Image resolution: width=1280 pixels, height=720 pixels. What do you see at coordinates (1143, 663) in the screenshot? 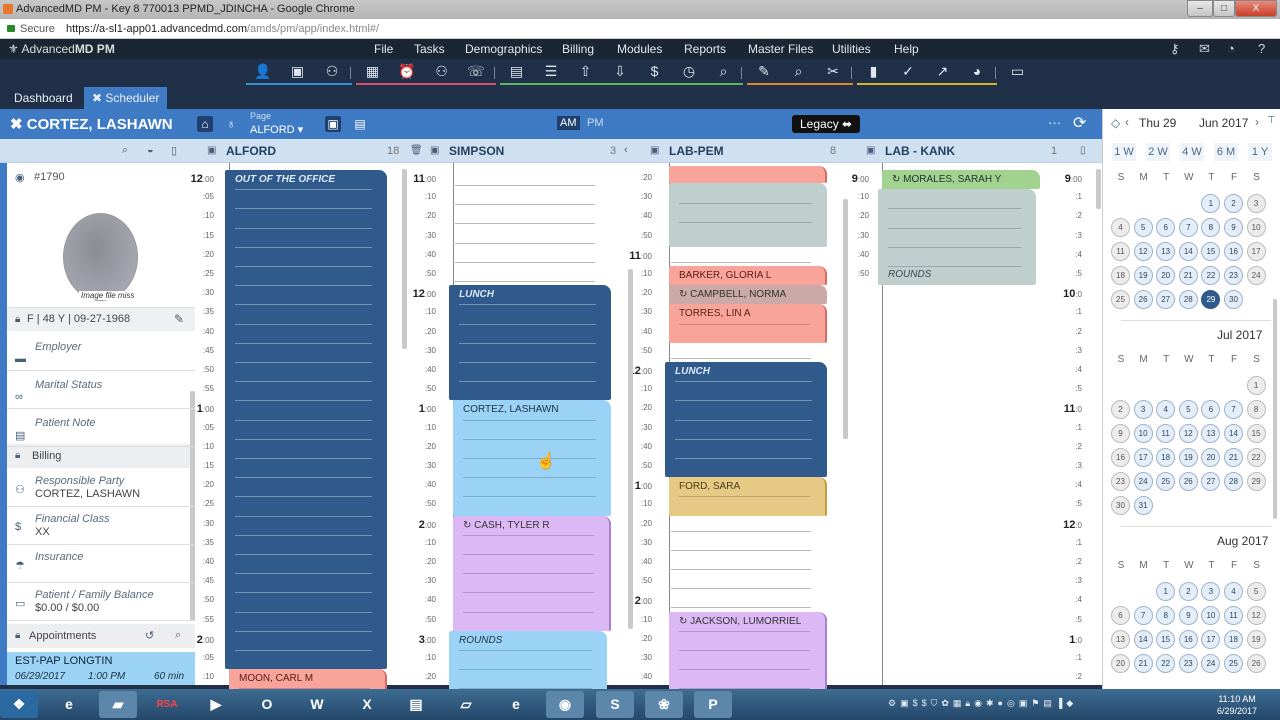
I see `calendar-day: 21` at bounding box center [1143, 663].